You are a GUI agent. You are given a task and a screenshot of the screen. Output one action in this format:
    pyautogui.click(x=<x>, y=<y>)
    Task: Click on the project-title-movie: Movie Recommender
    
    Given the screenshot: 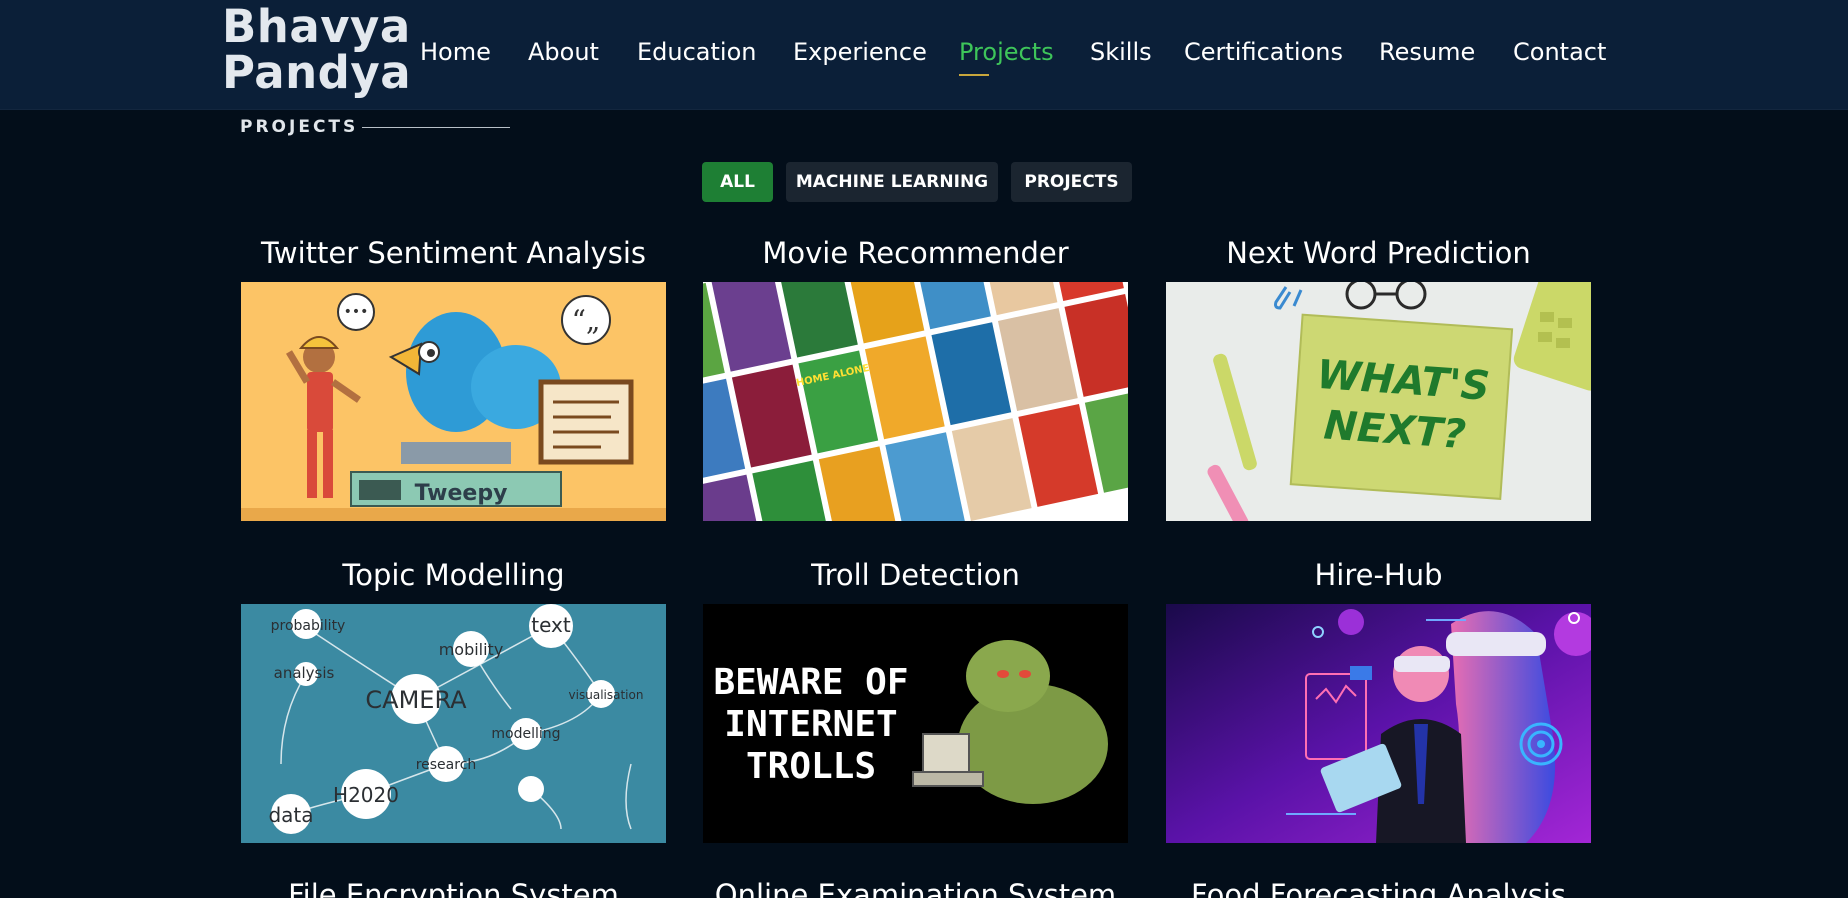 What is the action you would take?
    pyautogui.click(x=915, y=253)
    